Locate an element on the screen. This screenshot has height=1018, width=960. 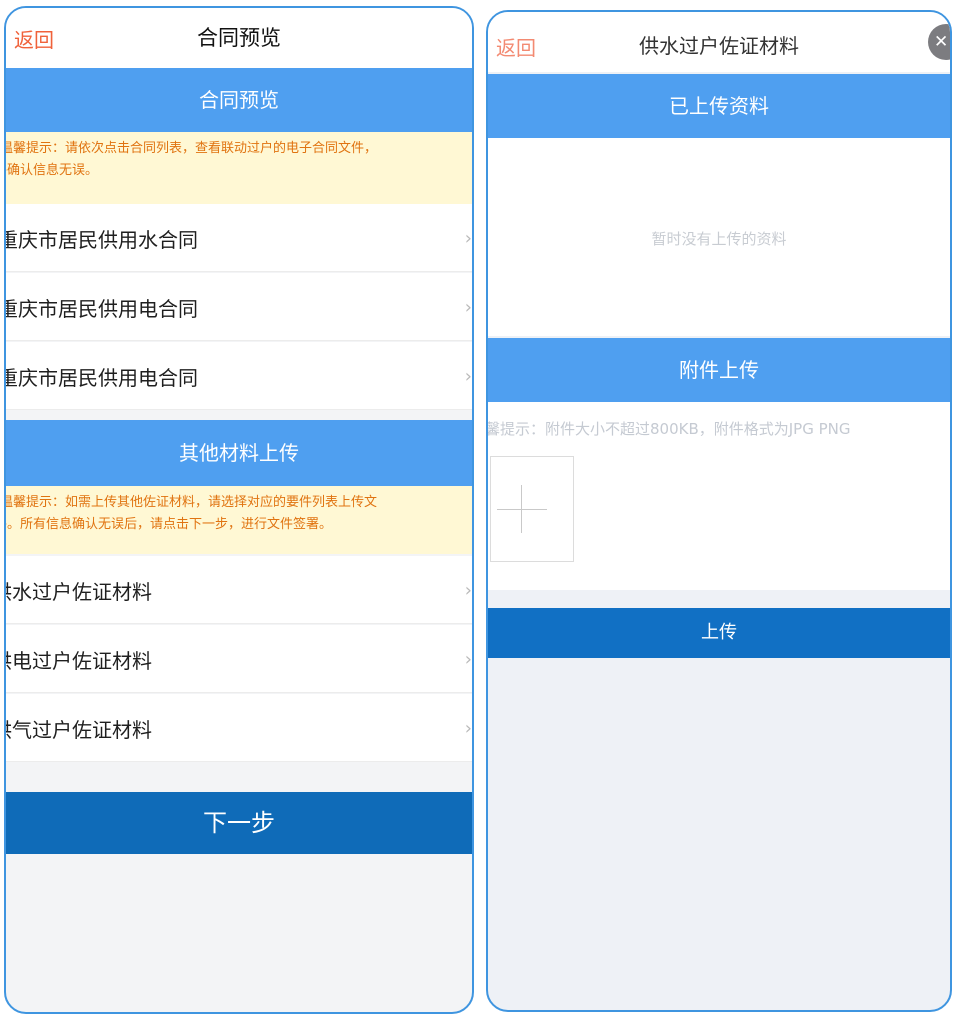
contracts-tip-line-1: 温馨提示：请依次点击合同列表，查看联动过户的电子合同文件， is located at coordinates (192, 148).